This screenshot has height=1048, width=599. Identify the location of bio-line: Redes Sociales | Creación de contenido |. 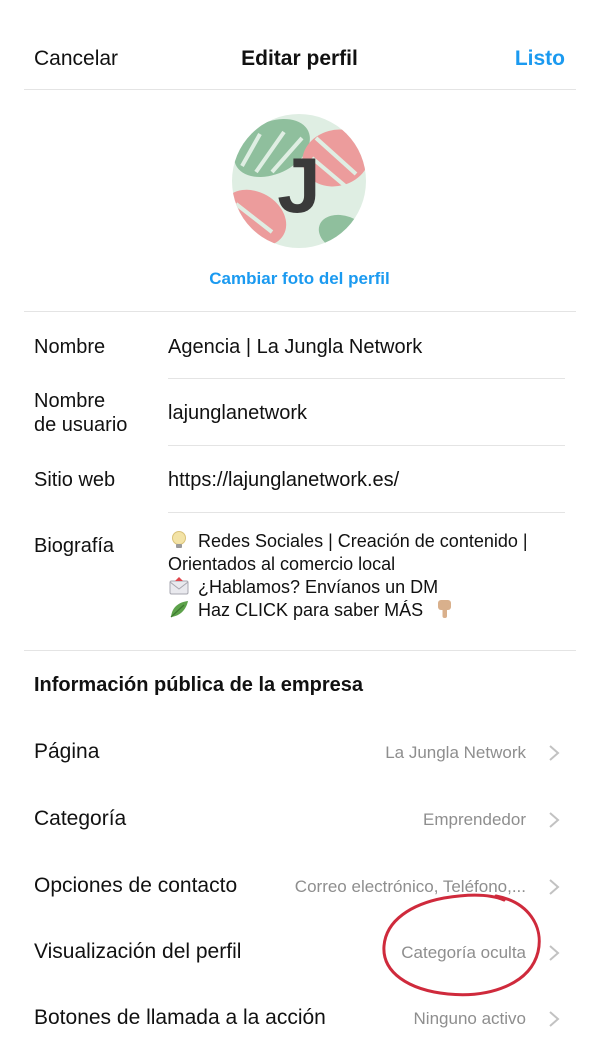
(348, 541).